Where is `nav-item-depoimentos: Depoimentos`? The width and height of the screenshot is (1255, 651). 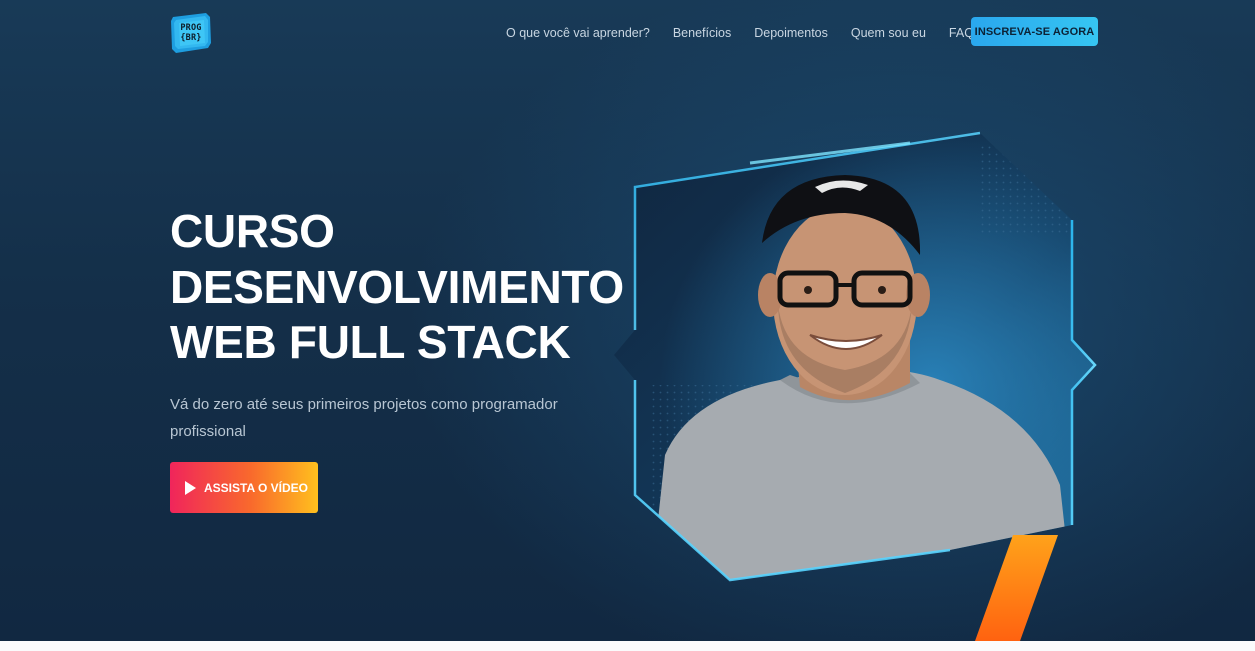 nav-item-depoimentos: Depoimentos is located at coordinates (791, 33).